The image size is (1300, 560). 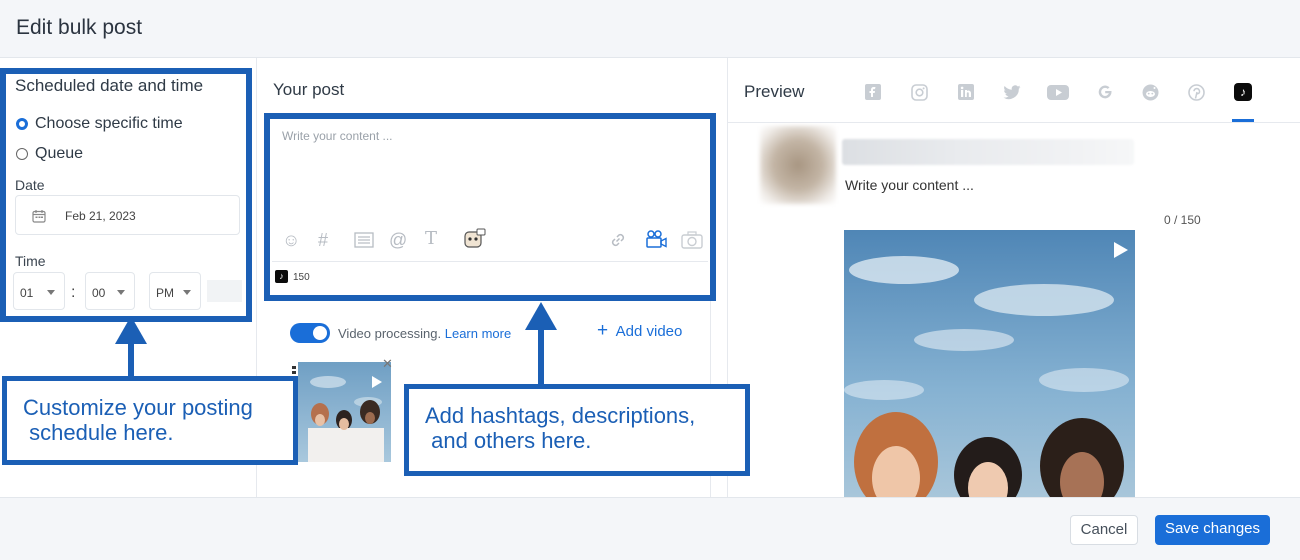 What do you see at coordinates (560, 415) in the screenshot?
I see `post-callout-line1: Add hashtags, descriptions,` at bounding box center [560, 415].